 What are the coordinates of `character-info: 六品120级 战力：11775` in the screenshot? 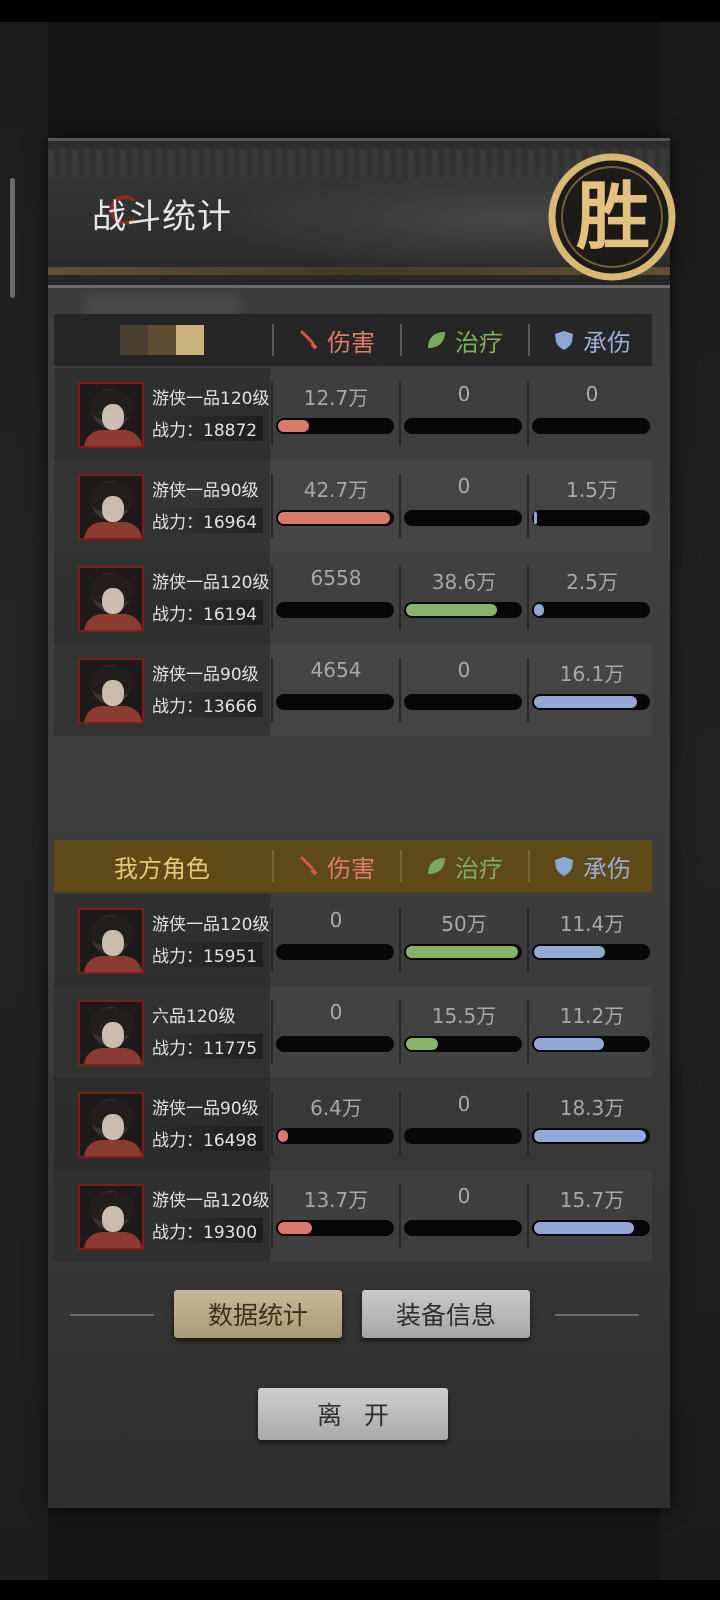 It's located at (162, 1032).